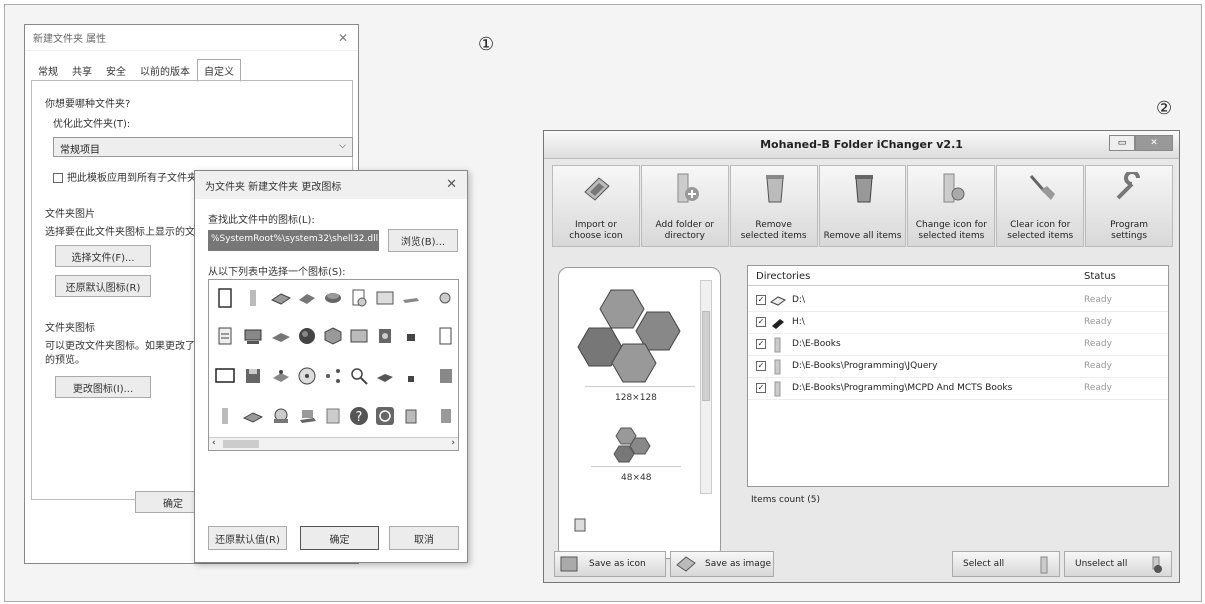 The width and height of the screenshot is (1205, 604). Describe the element at coordinates (165, 70) in the screenshot. I see `tab-previous-versions: 以前的版本` at that location.